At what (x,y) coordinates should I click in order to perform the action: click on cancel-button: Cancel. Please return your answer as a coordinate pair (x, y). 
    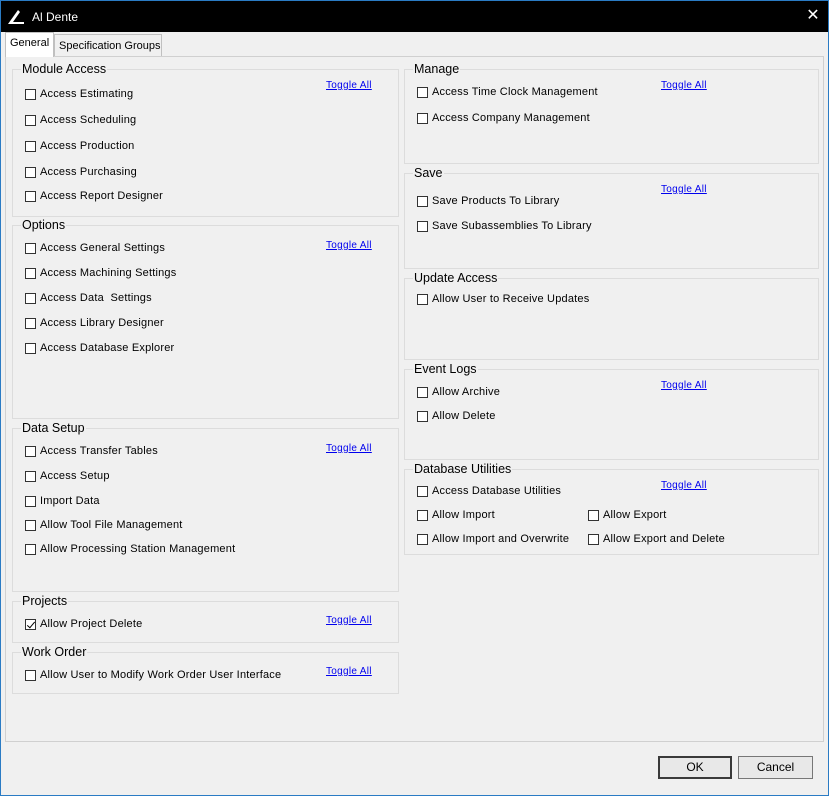
    Looking at the image, I should click on (775, 767).